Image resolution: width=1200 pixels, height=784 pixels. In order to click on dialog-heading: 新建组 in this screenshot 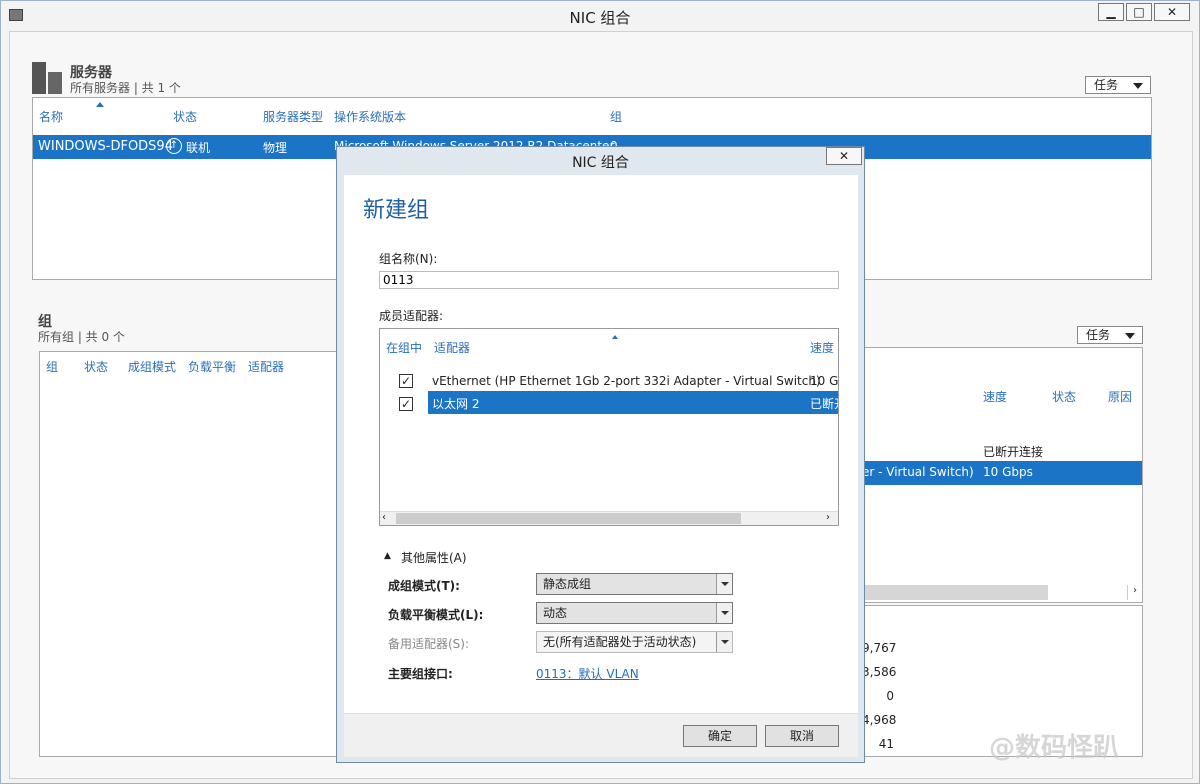, I will do `click(396, 210)`.